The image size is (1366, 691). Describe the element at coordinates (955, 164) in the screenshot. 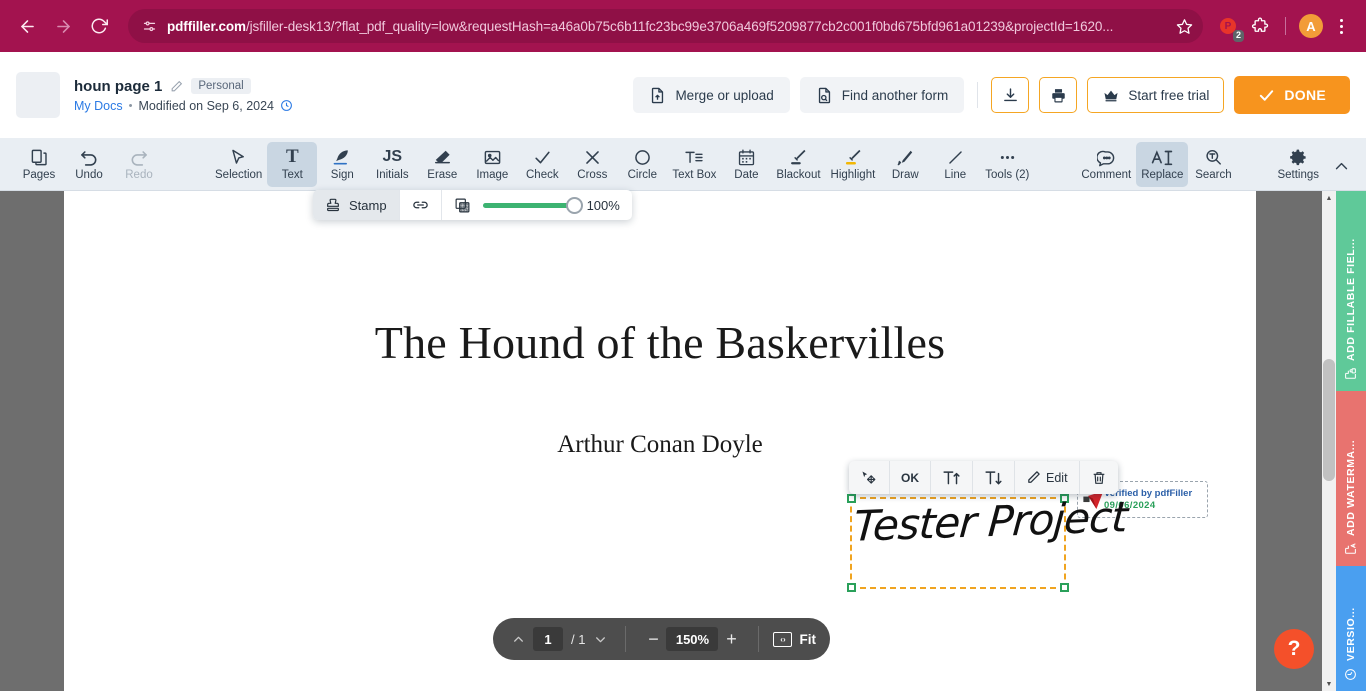

I see `tool-line: Line` at that location.